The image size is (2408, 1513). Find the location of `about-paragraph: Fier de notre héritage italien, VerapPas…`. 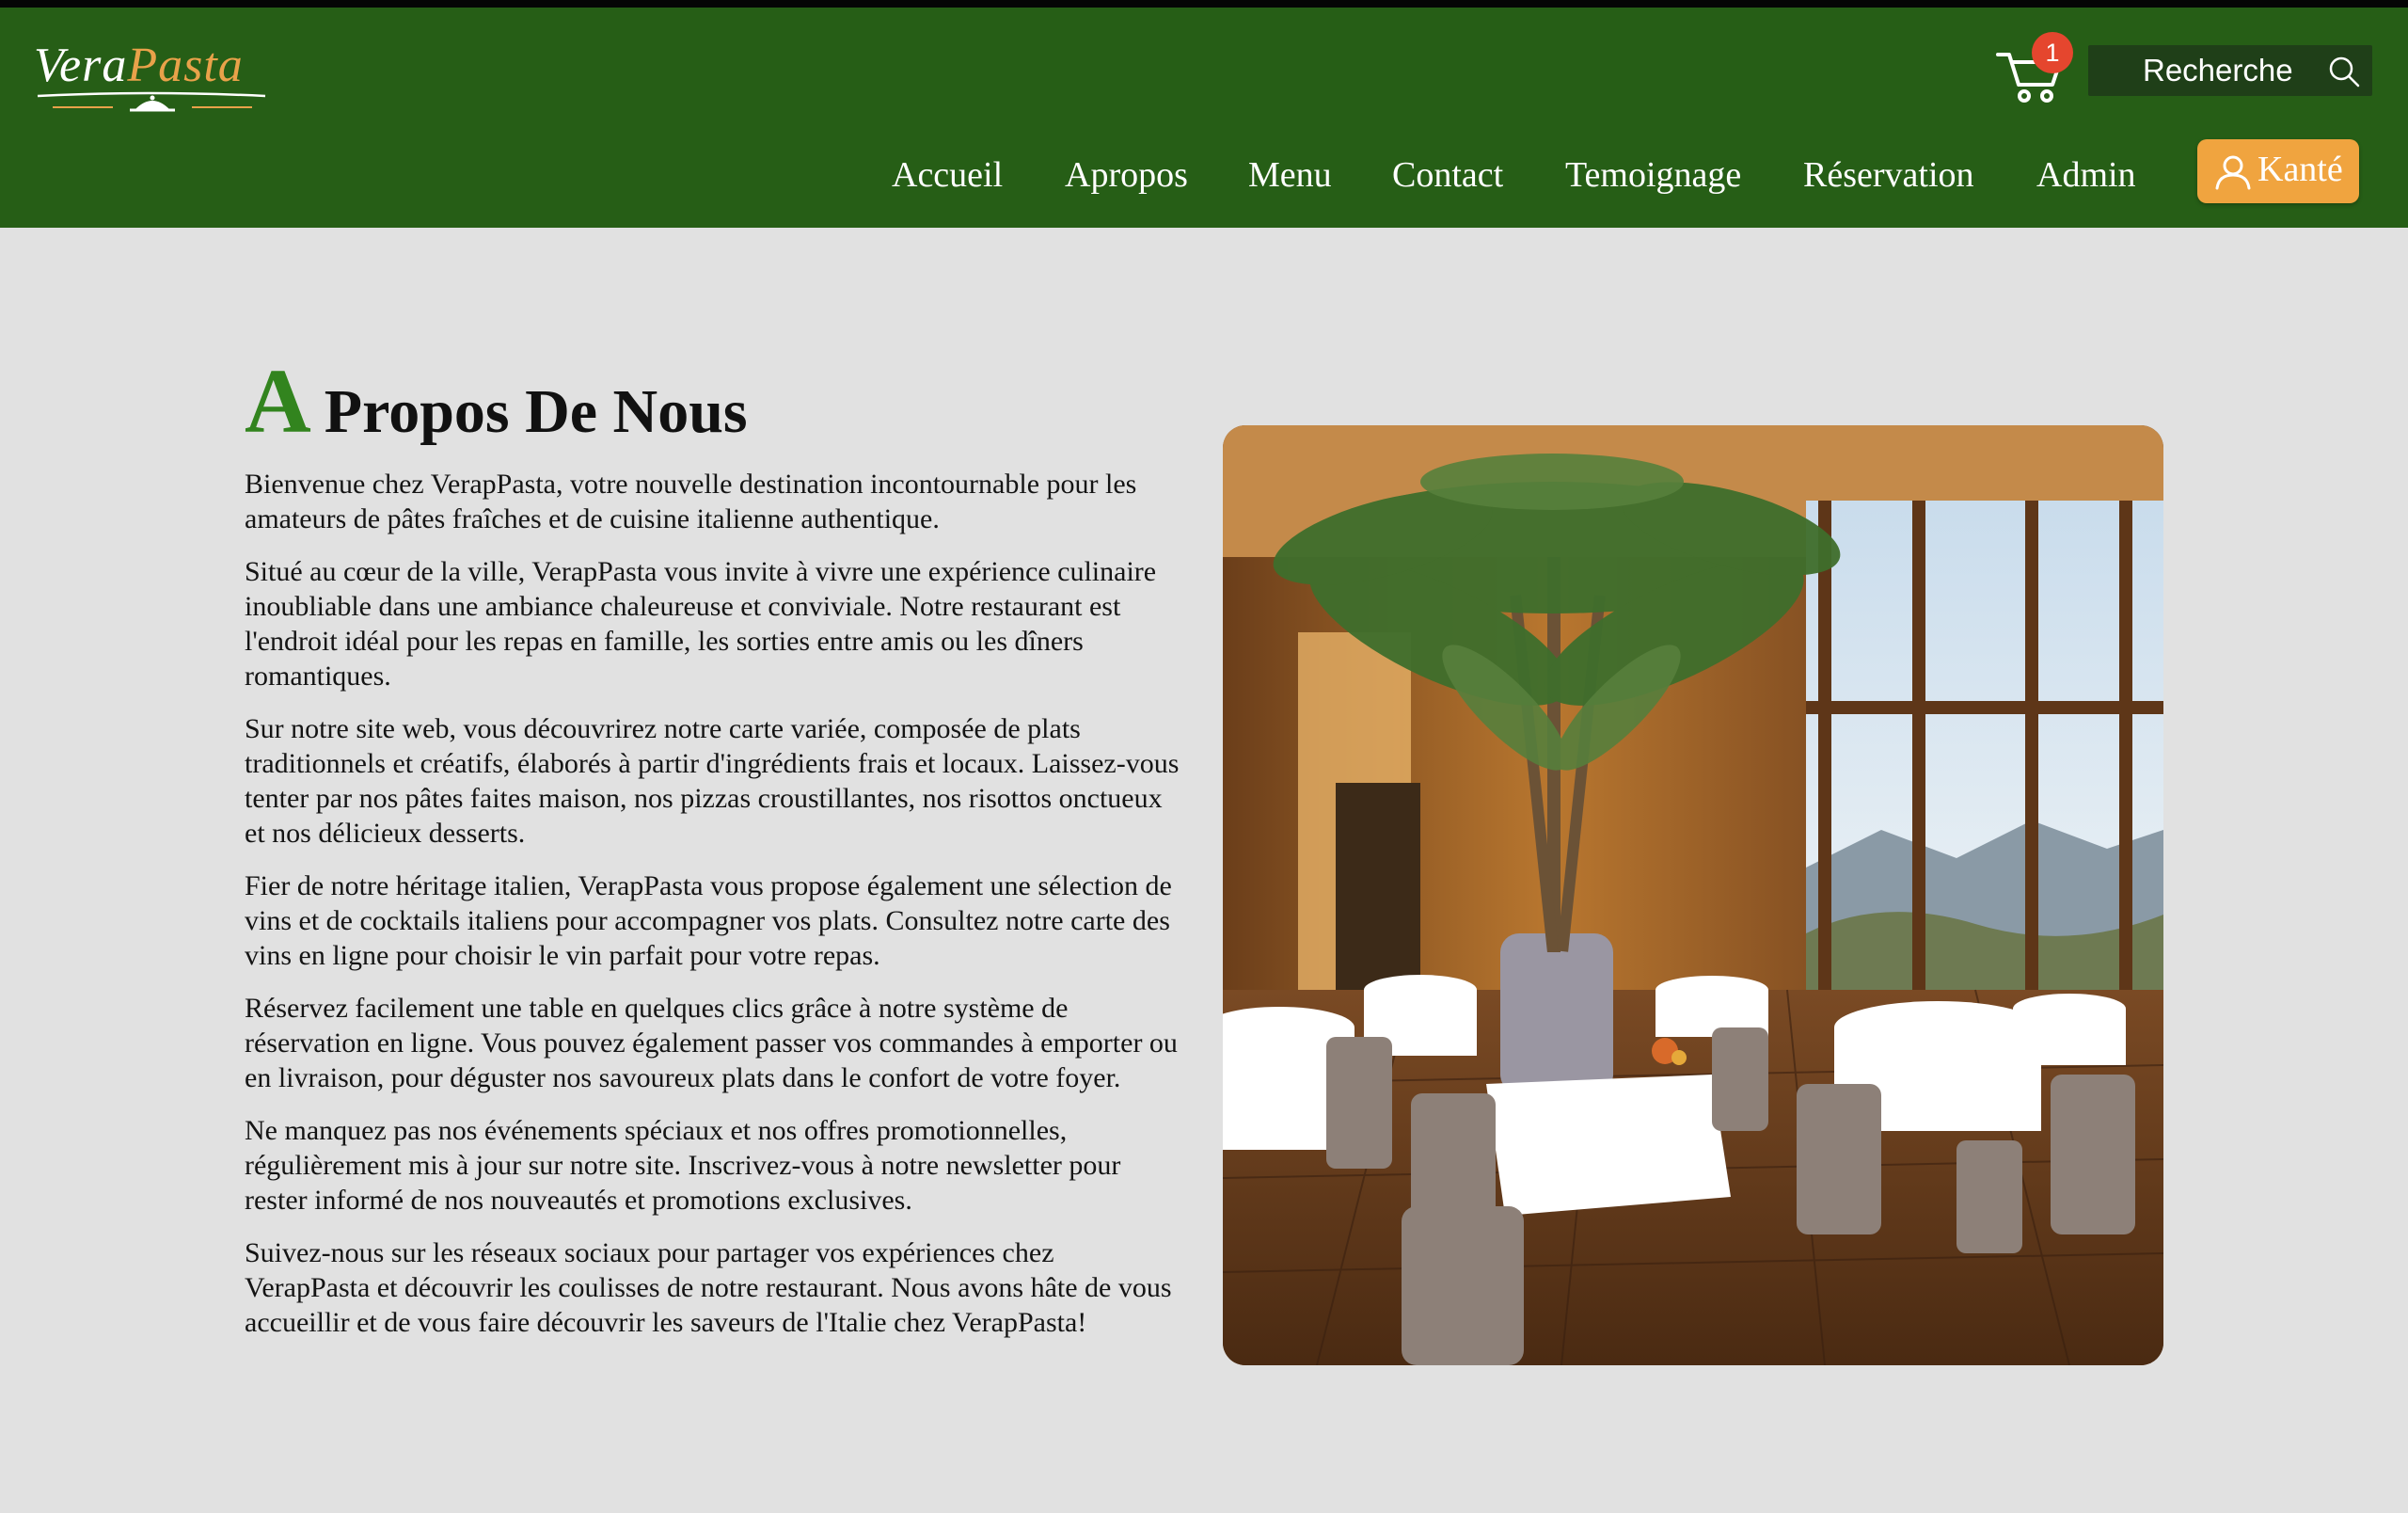

about-paragraph: Fier de notre héritage italien, VerapPas… is located at coordinates (709, 920).